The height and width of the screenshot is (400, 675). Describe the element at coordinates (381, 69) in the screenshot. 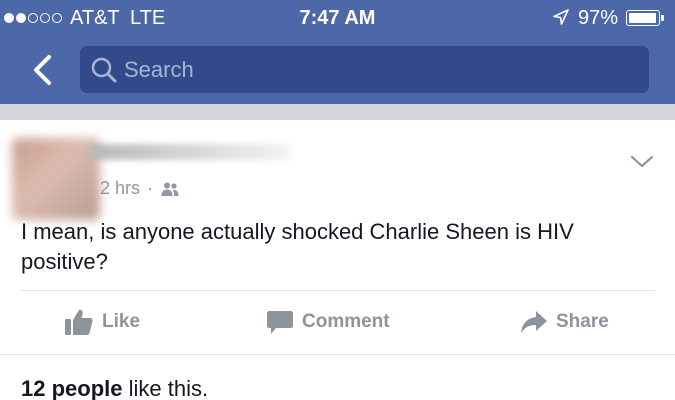

I see `search-input` at that location.